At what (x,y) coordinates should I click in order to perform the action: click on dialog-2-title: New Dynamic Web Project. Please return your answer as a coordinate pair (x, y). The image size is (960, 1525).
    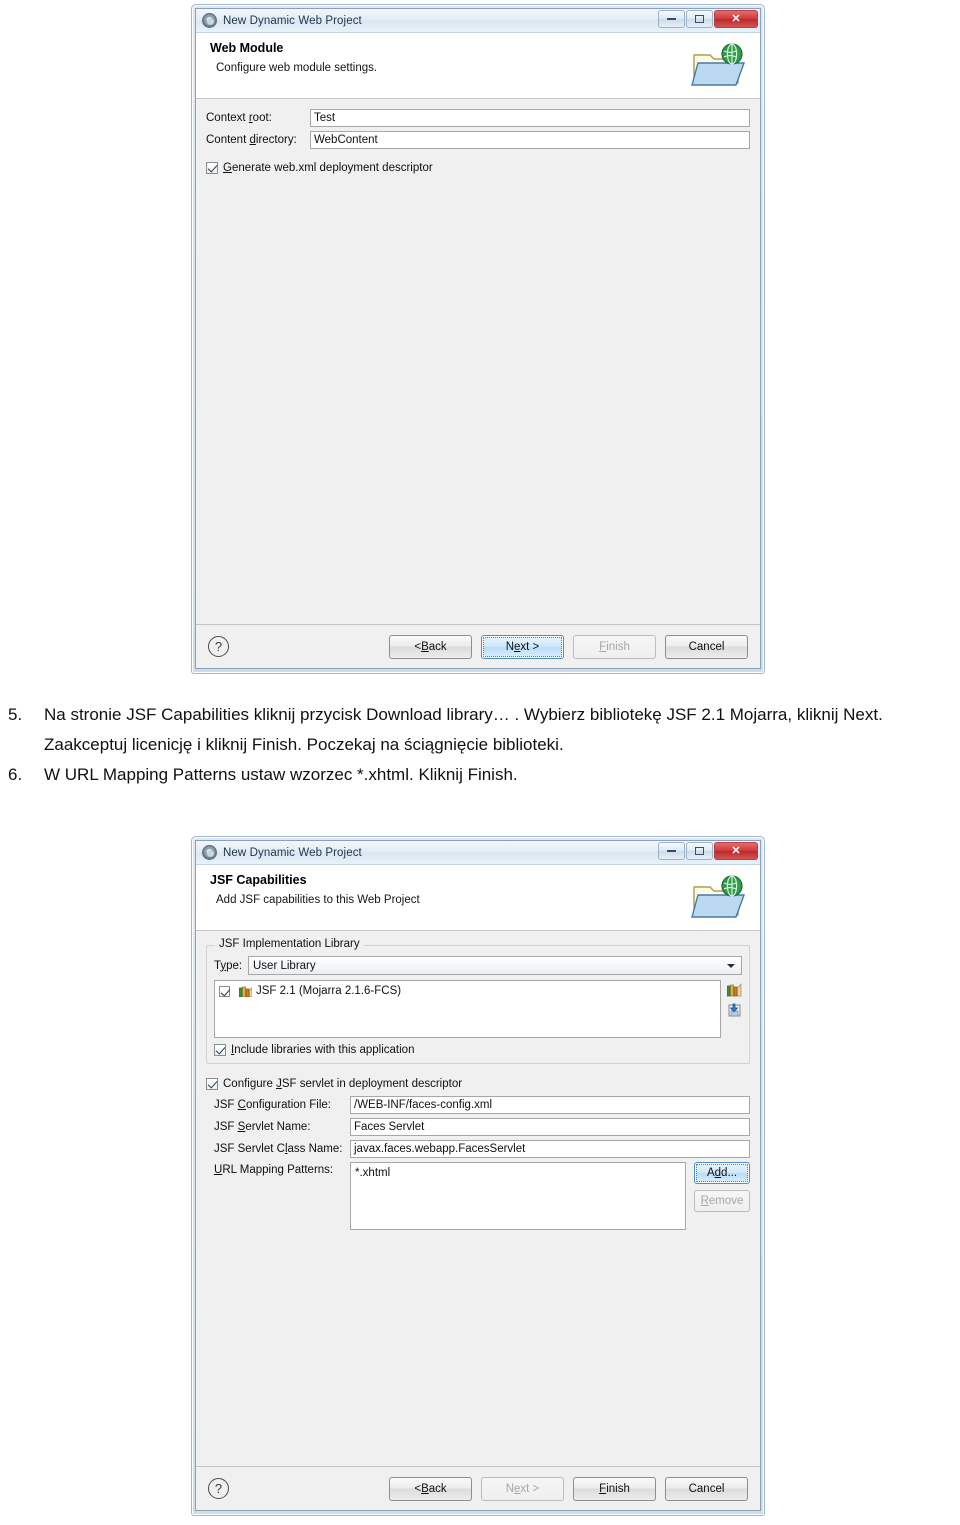
    Looking at the image, I should click on (292, 852).